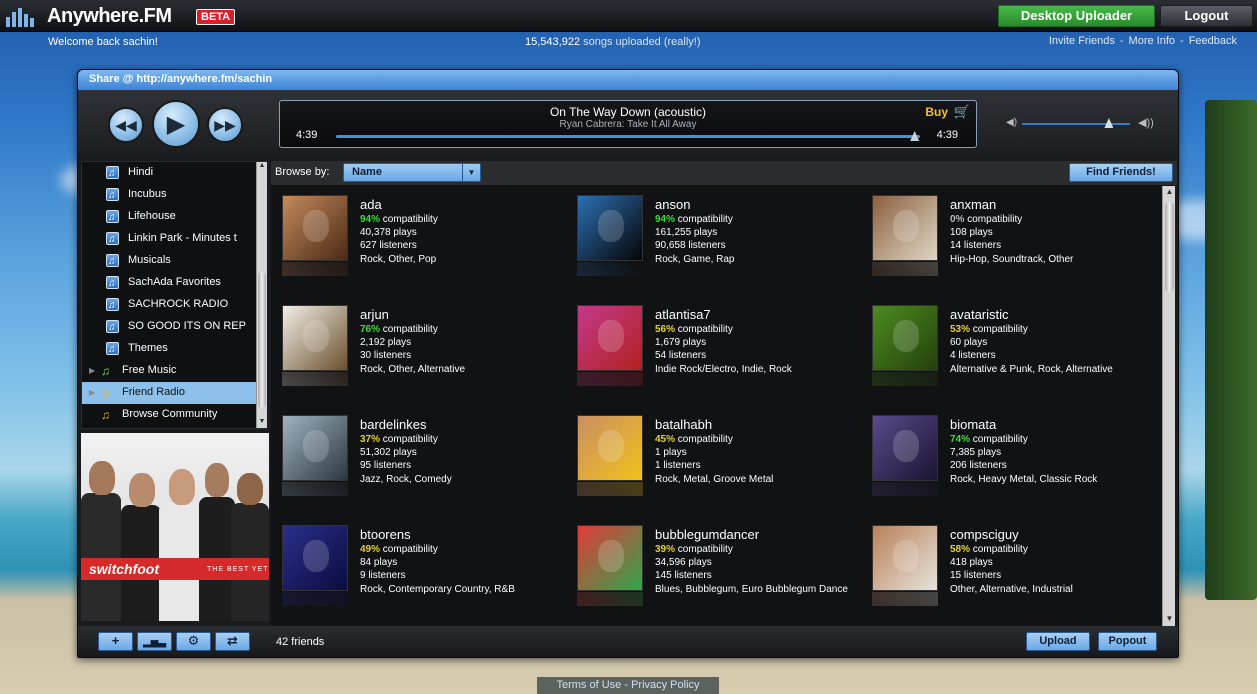  Describe the element at coordinates (370, 439) in the screenshot. I see `compatibility-percent: 37%` at that location.